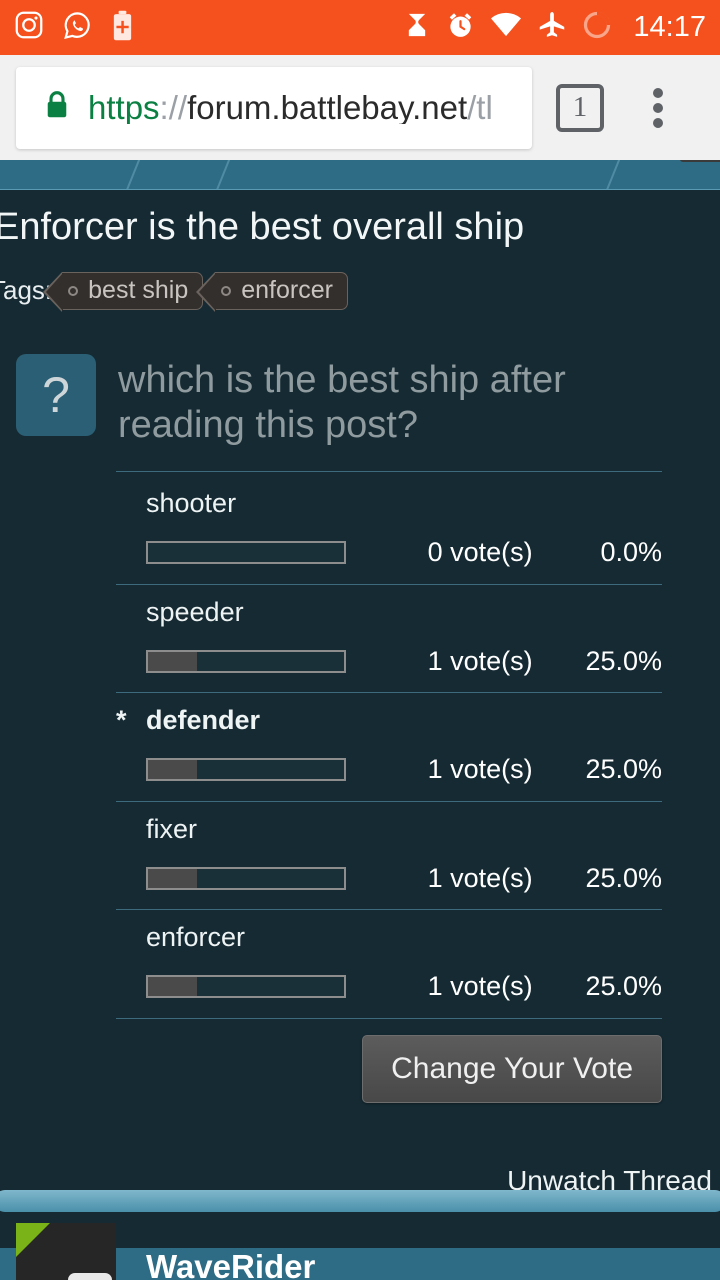 Image resolution: width=720 pixels, height=1280 pixels. I want to click on avatar, so click(66, 1251).